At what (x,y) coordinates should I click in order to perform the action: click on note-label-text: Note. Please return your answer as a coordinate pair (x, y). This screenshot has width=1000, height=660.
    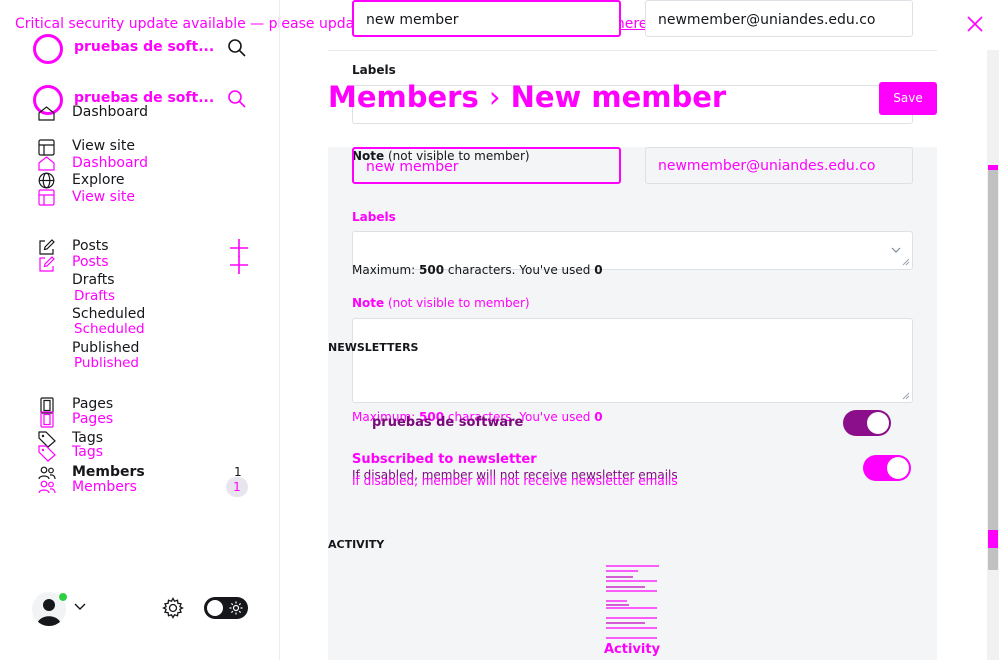
    Looking at the image, I should click on (368, 303).